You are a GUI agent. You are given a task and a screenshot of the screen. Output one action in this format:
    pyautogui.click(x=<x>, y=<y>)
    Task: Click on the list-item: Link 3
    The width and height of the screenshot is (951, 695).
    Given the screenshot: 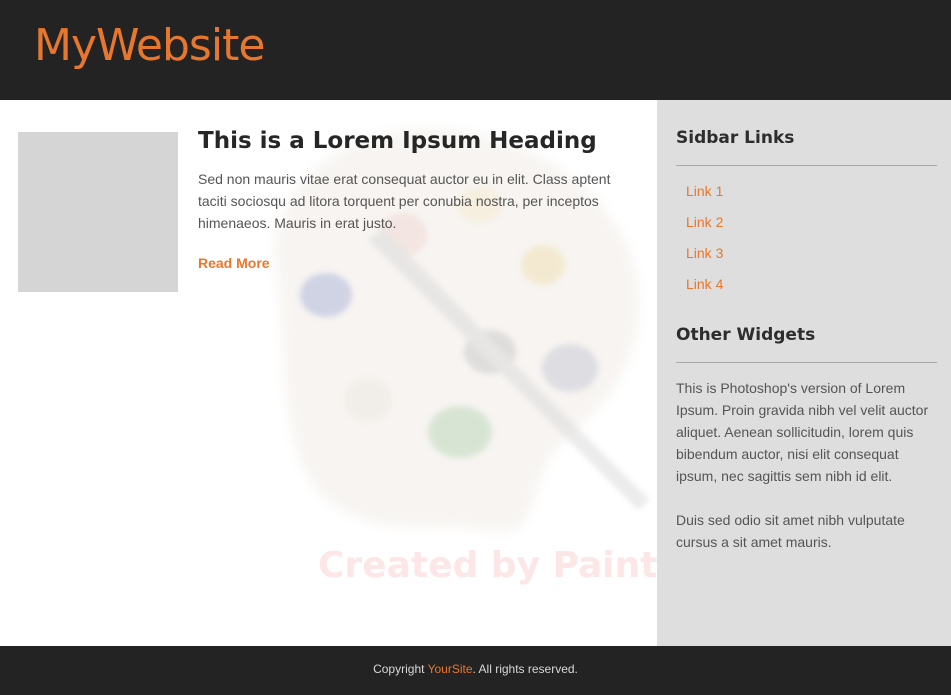 What is the action you would take?
    pyautogui.click(x=704, y=259)
    